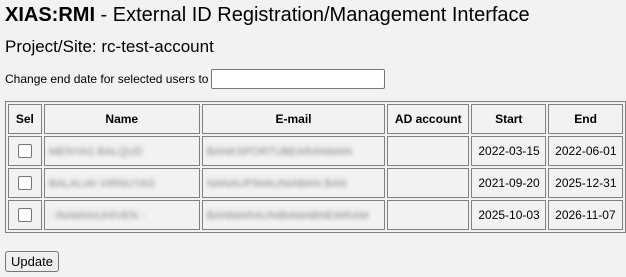 The width and height of the screenshot is (626, 277). I want to click on email-cell: BANKSPORTUBEARANMAN, so click(293, 151).